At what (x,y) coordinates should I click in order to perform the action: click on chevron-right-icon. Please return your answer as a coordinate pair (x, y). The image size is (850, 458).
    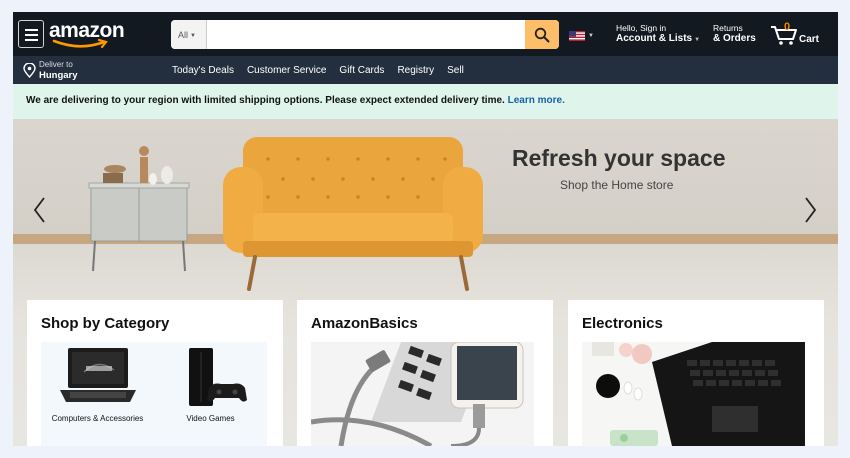
    Looking at the image, I should click on (811, 210).